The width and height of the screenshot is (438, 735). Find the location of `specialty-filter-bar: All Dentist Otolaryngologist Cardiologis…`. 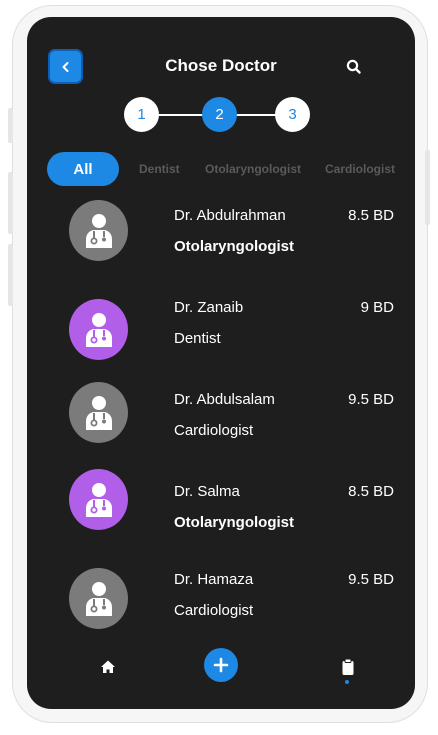

specialty-filter-bar: All Dentist Otolaryngologist Cardiologis… is located at coordinates (231, 169).